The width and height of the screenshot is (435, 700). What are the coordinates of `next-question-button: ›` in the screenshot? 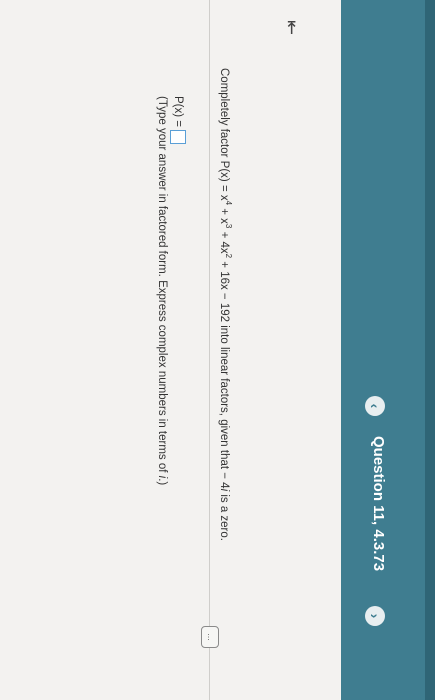 It's located at (375, 616).